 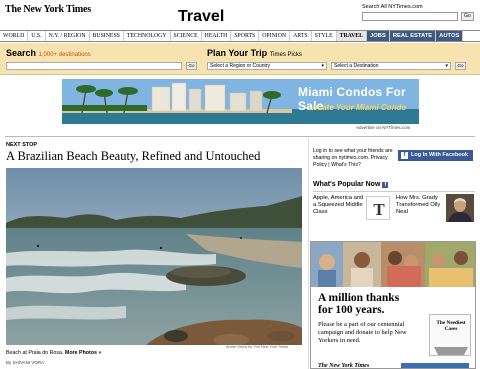 What do you see at coordinates (460, 66) in the screenshot?
I see `plan-trip-go-button: Go` at bounding box center [460, 66].